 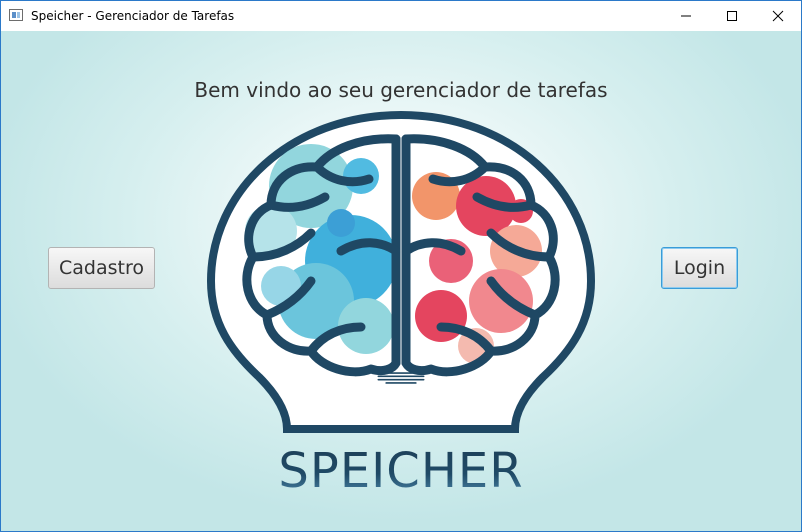 I want to click on cadastro-button: Cadastro, so click(x=101, y=268).